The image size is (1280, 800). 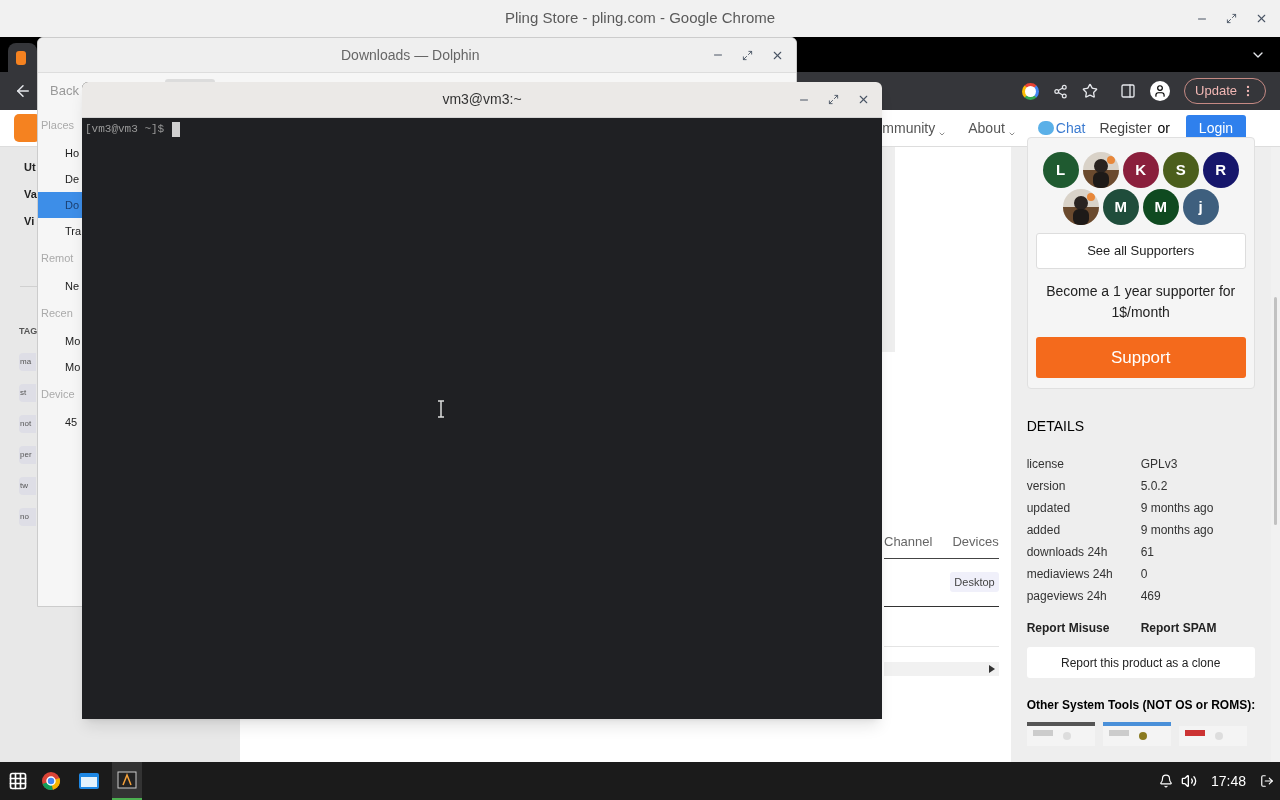 I want to click on detail-label: license, so click(x=1046, y=464).